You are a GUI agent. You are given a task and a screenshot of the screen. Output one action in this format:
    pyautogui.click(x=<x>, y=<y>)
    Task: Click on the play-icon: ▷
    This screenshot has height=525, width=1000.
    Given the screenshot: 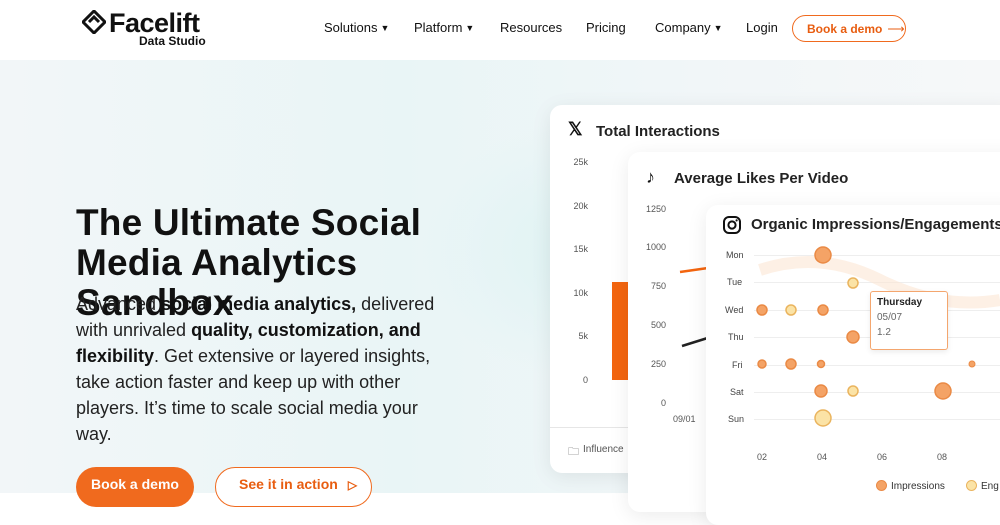 What is the action you would take?
    pyautogui.click(x=352, y=485)
    